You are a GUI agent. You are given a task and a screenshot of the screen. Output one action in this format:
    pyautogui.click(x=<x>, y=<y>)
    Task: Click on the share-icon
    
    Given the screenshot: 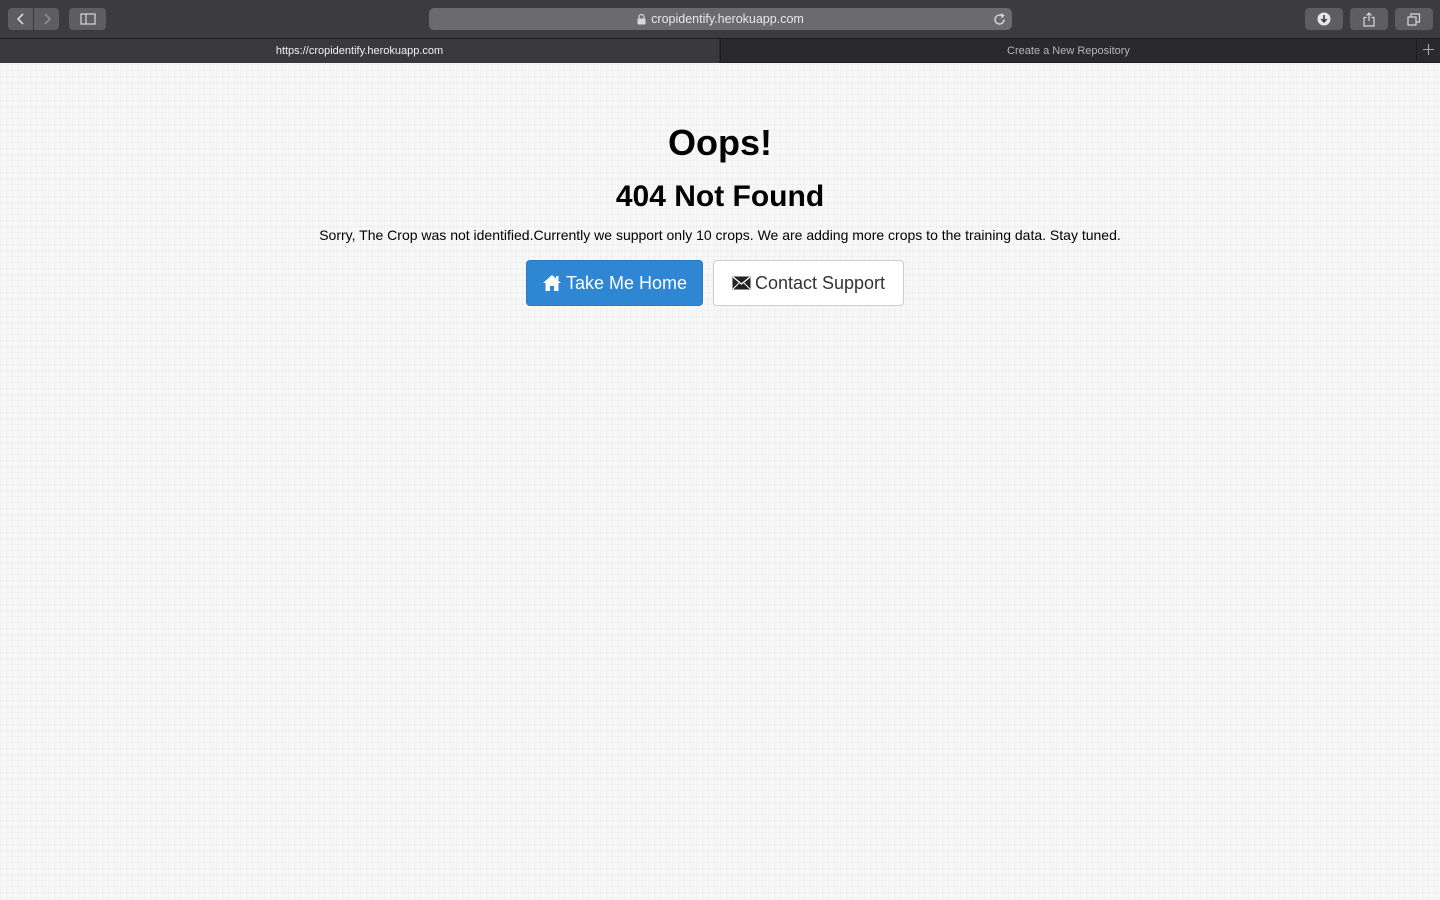 What is the action you would take?
    pyautogui.click(x=1369, y=19)
    